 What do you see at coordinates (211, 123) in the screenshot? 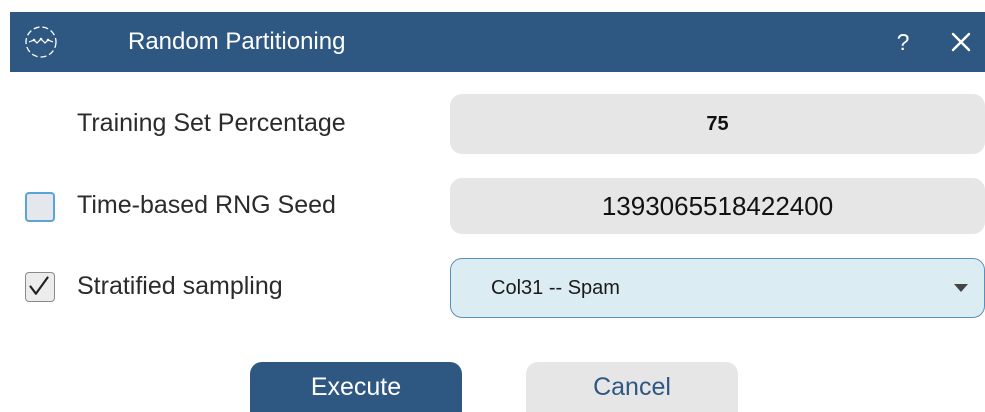
I see `training-set-label: Training Set Percentage` at bounding box center [211, 123].